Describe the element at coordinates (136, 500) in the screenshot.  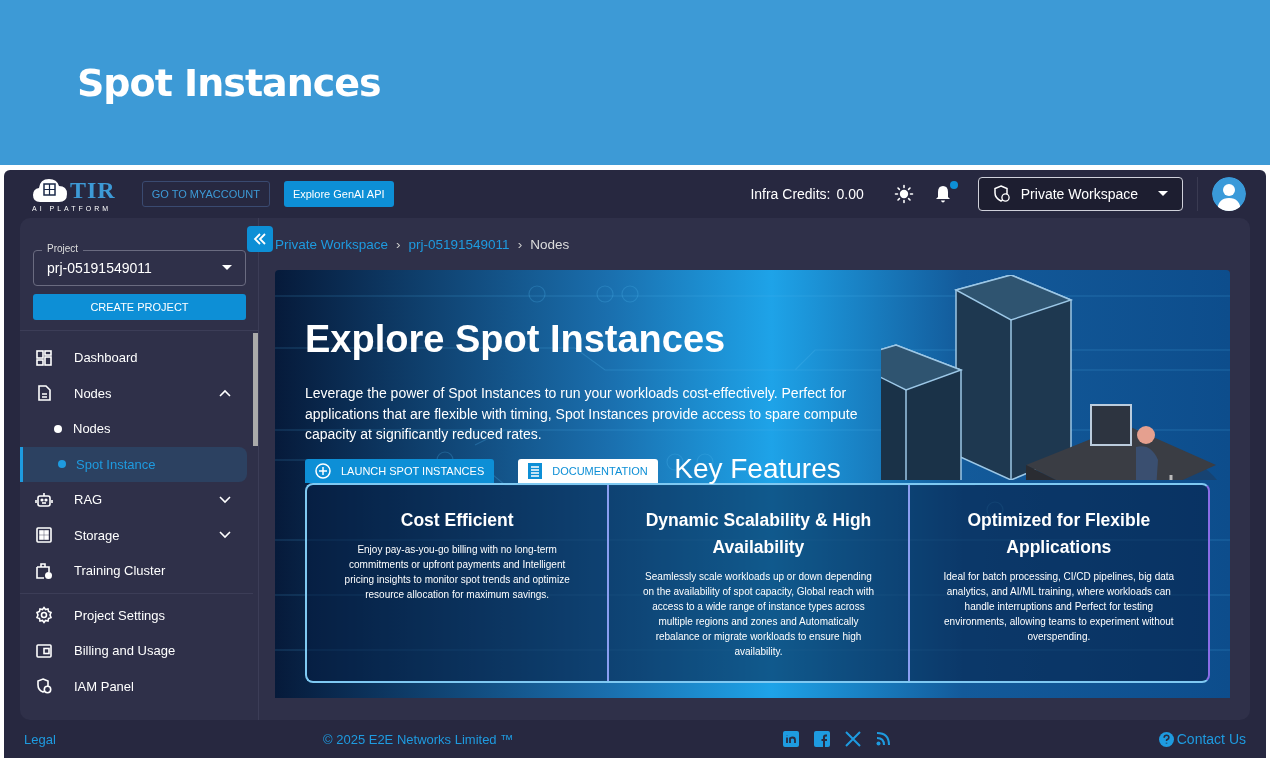
I see `sidebar-item: RAG` at that location.